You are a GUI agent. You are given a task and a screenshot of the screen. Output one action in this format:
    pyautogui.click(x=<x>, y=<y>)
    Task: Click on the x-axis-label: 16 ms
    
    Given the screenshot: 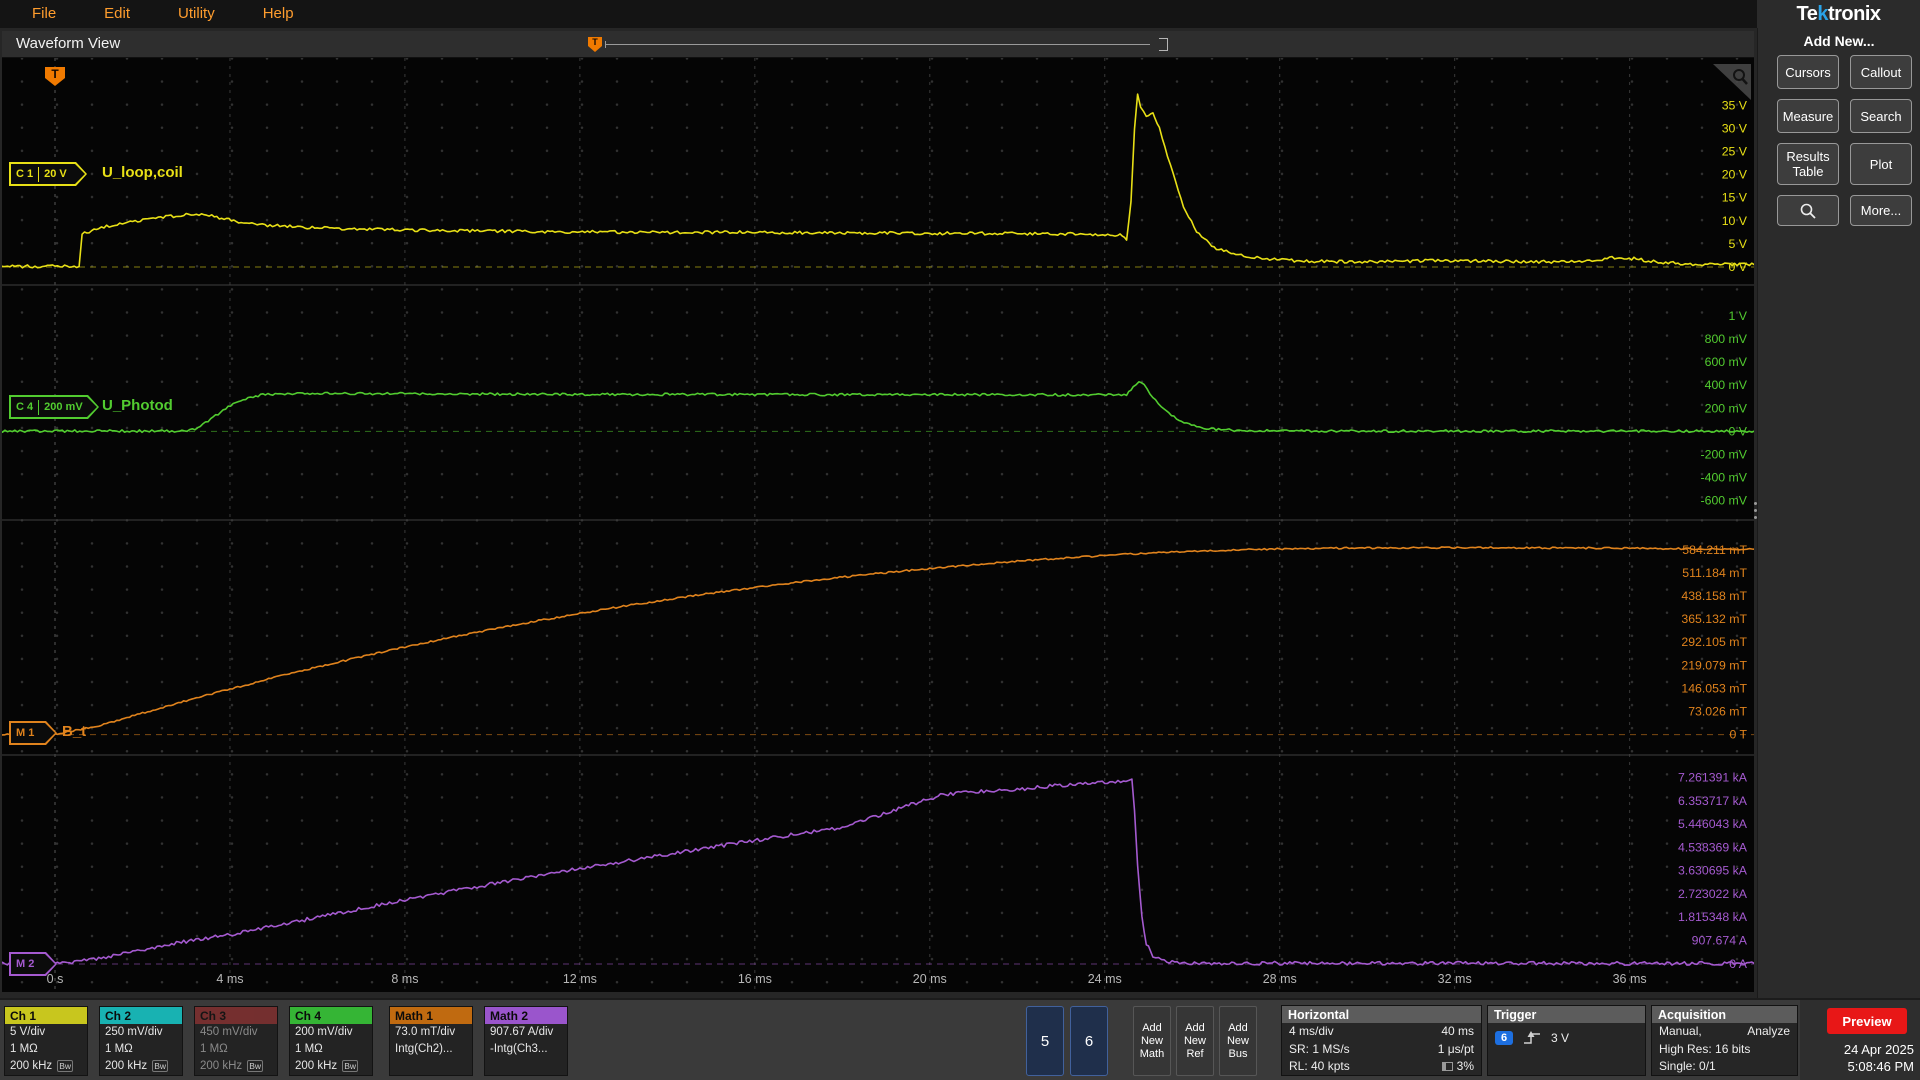 What is the action you would take?
    pyautogui.click(x=755, y=979)
    